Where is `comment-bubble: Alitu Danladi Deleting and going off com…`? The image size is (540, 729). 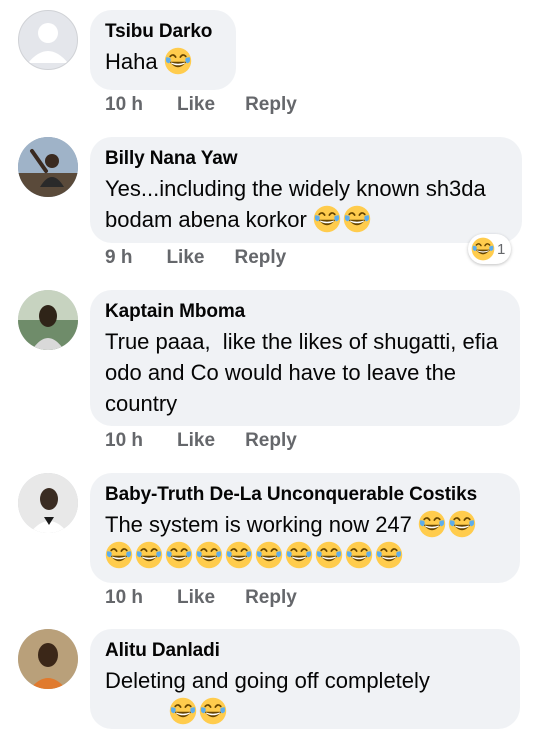 comment-bubble: Alitu Danladi Deleting and going off com… is located at coordinates (305, 679).